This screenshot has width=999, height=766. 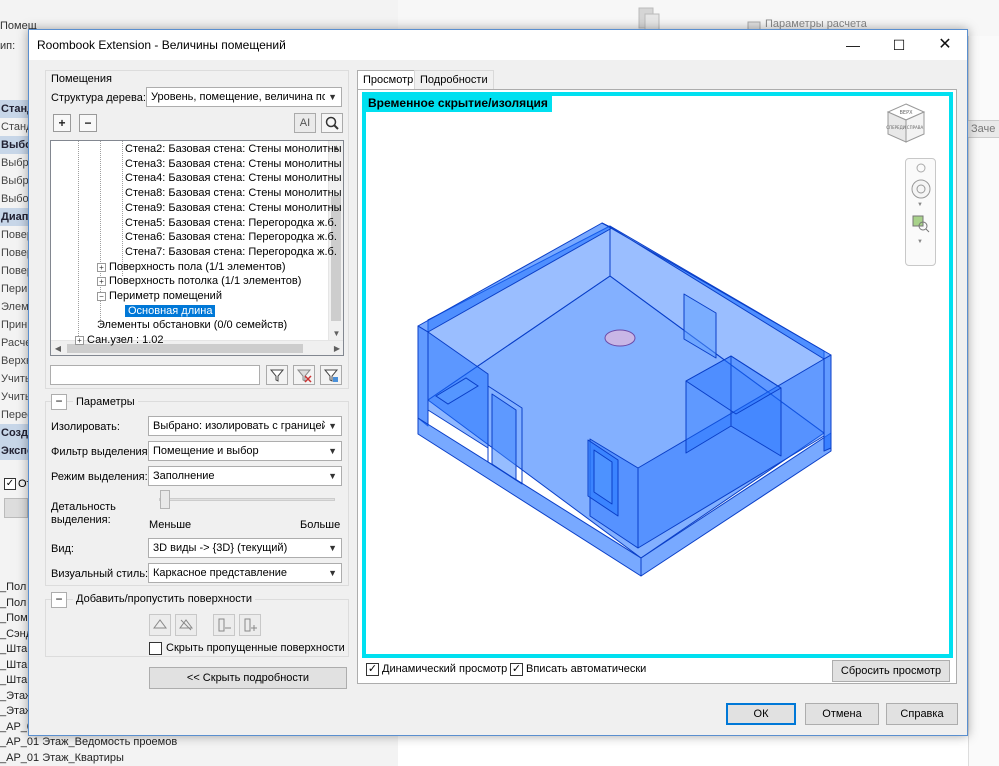 I want to click on add-surface-button, so click(x=160, y=625).